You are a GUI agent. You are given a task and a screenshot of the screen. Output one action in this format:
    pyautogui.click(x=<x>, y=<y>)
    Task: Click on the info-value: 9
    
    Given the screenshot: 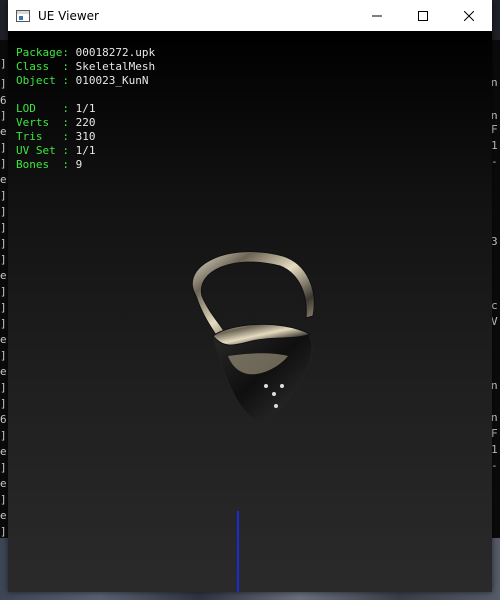 What is the action you would take?
    pyautogui.click(x=79, y=164)
    